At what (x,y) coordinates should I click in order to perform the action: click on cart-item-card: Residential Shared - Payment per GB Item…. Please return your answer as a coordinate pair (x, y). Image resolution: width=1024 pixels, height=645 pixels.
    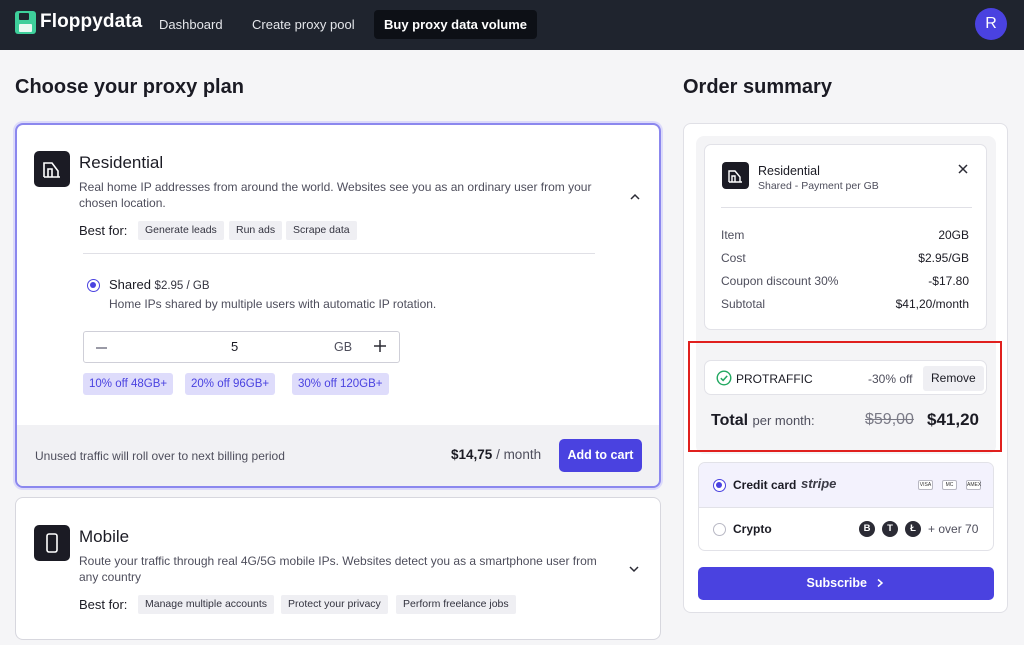
    Looking at the image, I should click on (845, 237).